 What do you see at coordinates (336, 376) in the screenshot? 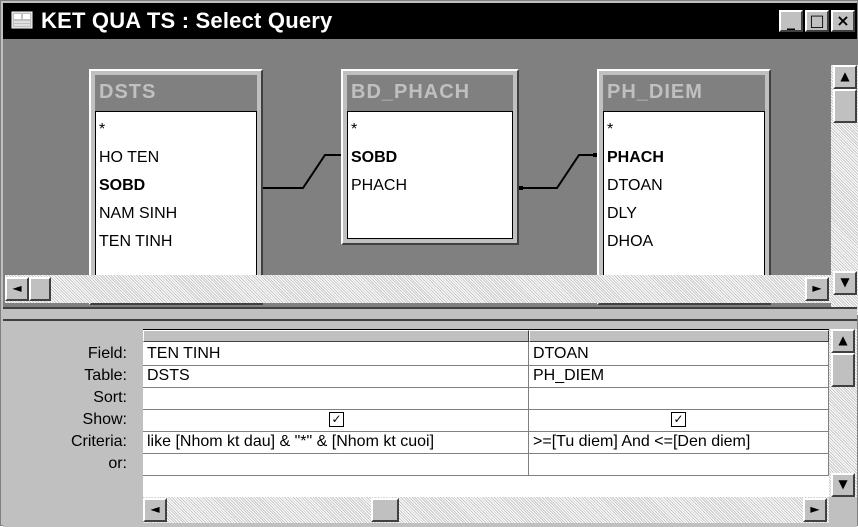
I see `grid-cell-table: DSTS` at bounding box center [336, 376].